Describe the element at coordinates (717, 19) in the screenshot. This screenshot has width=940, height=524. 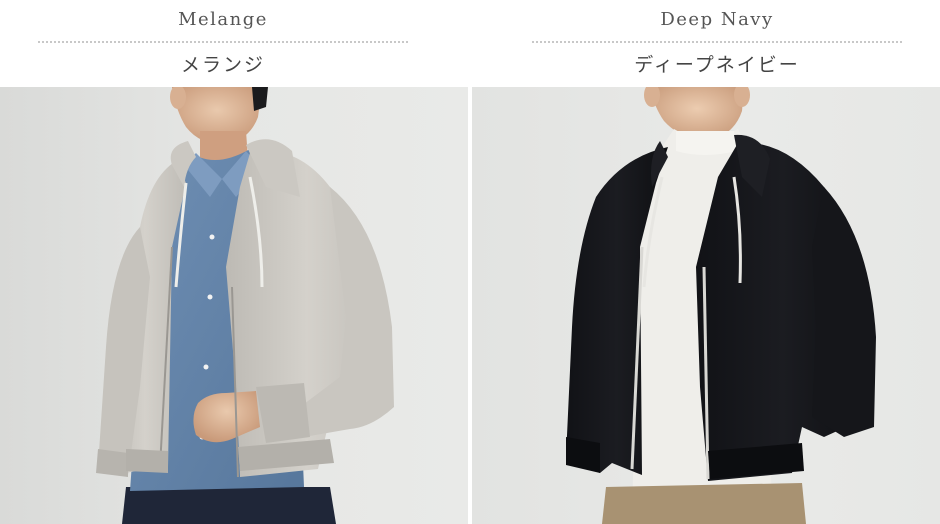
I see `color-name-english: Deep Navy` at that location.